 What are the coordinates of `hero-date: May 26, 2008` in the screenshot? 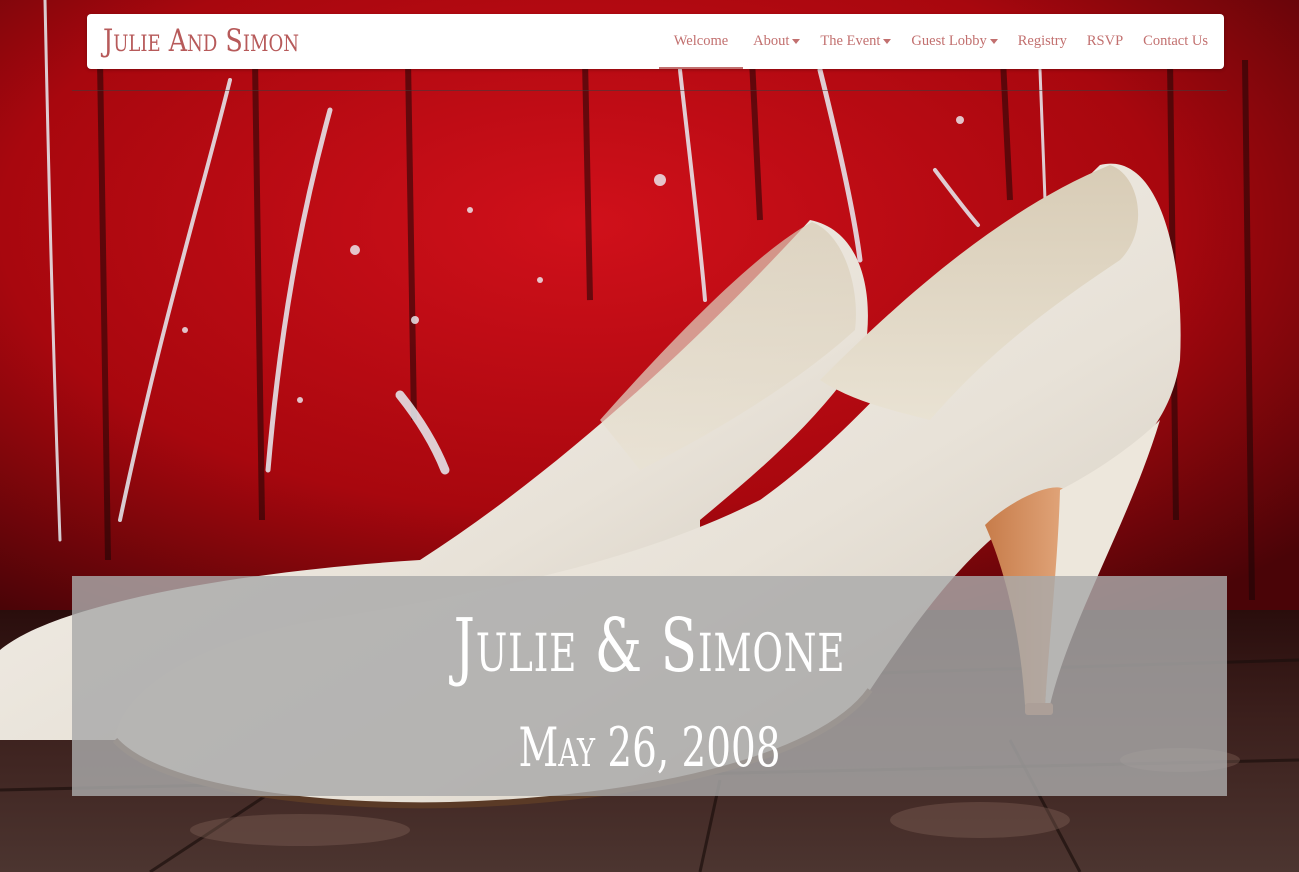 It's located at (649, 747).